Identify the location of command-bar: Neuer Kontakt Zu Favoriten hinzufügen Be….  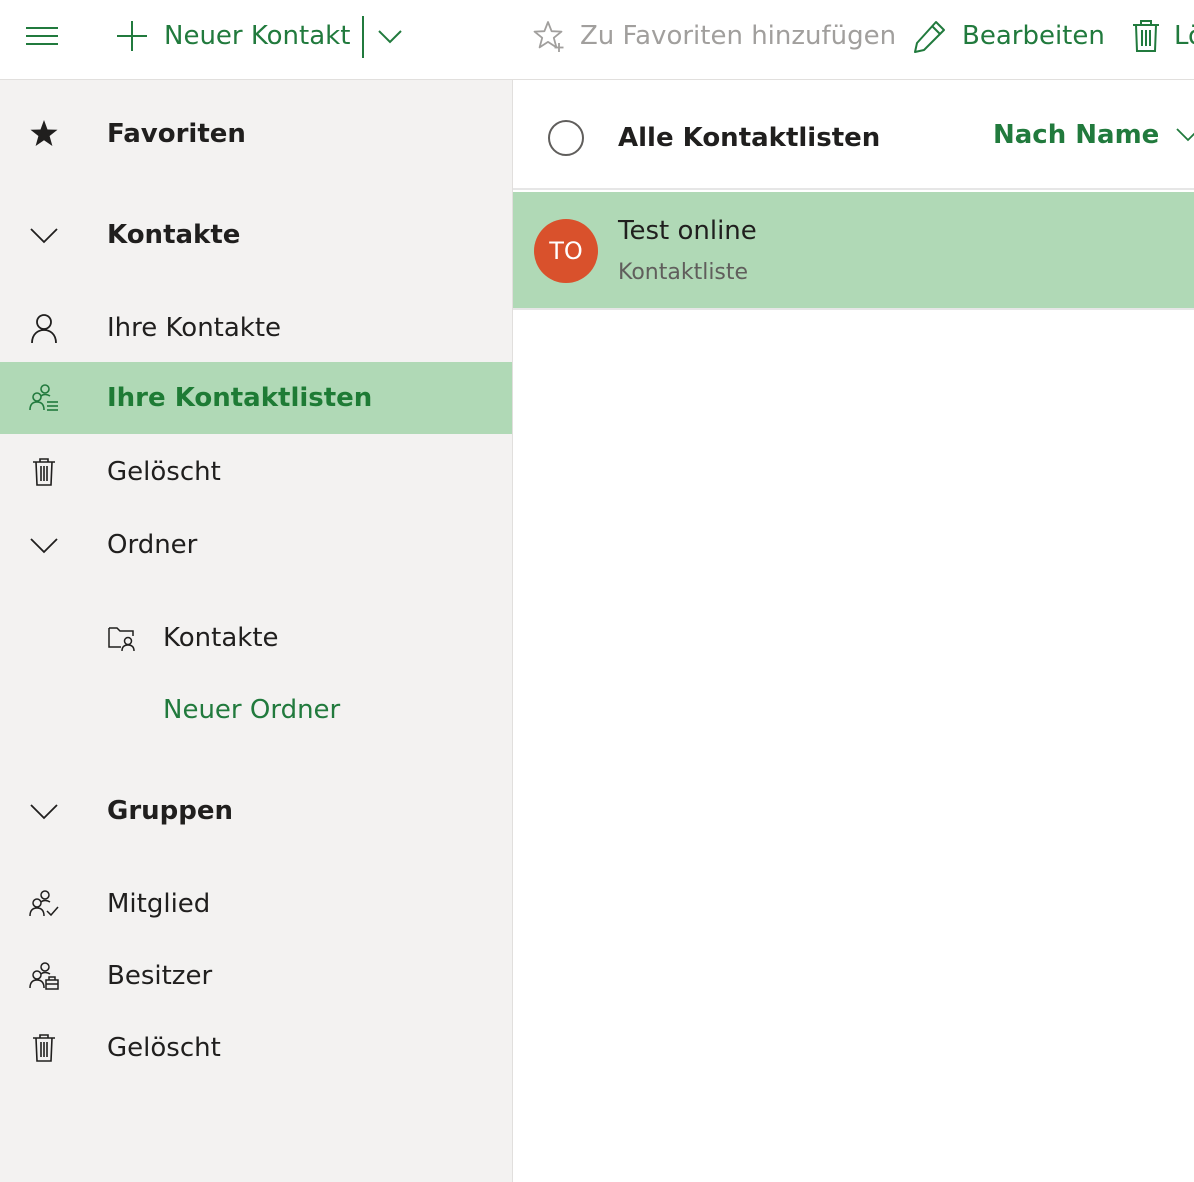
(597, 40).